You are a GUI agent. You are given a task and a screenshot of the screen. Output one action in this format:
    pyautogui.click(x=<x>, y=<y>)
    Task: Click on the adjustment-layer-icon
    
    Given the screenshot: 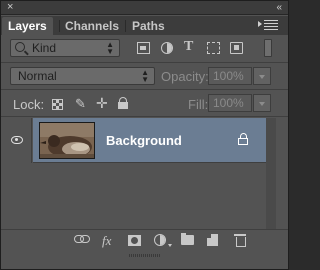 What is the action you would take?
    pyautogui.click(x=160, y=240)
    